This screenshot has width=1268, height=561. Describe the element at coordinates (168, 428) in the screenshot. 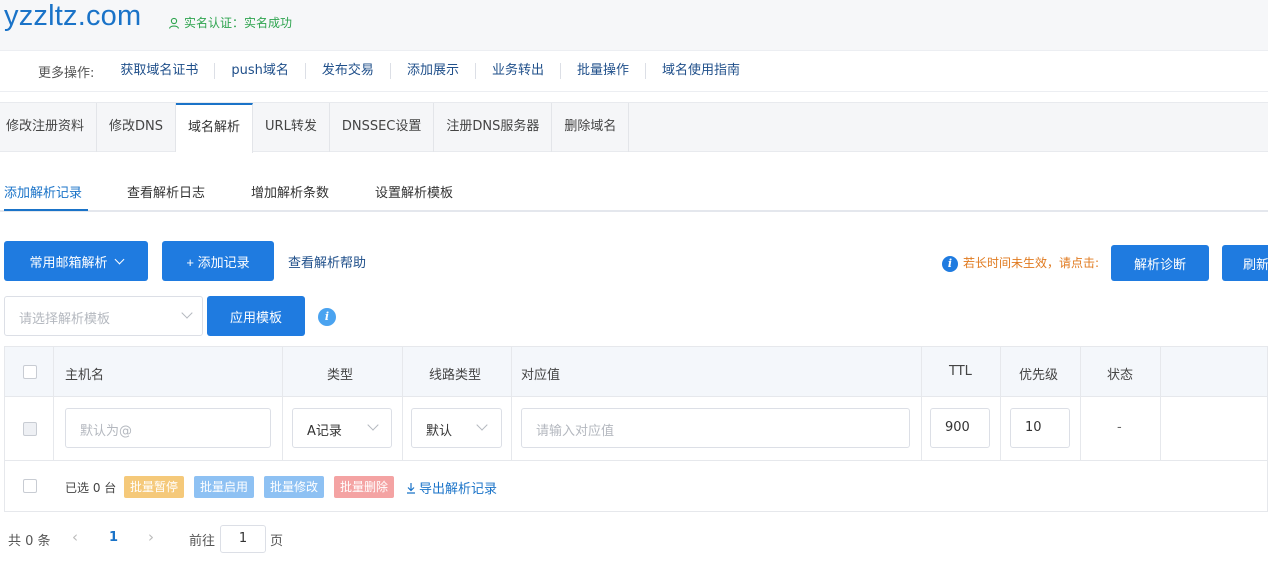

I see `host-input: 默认为@` at that location.